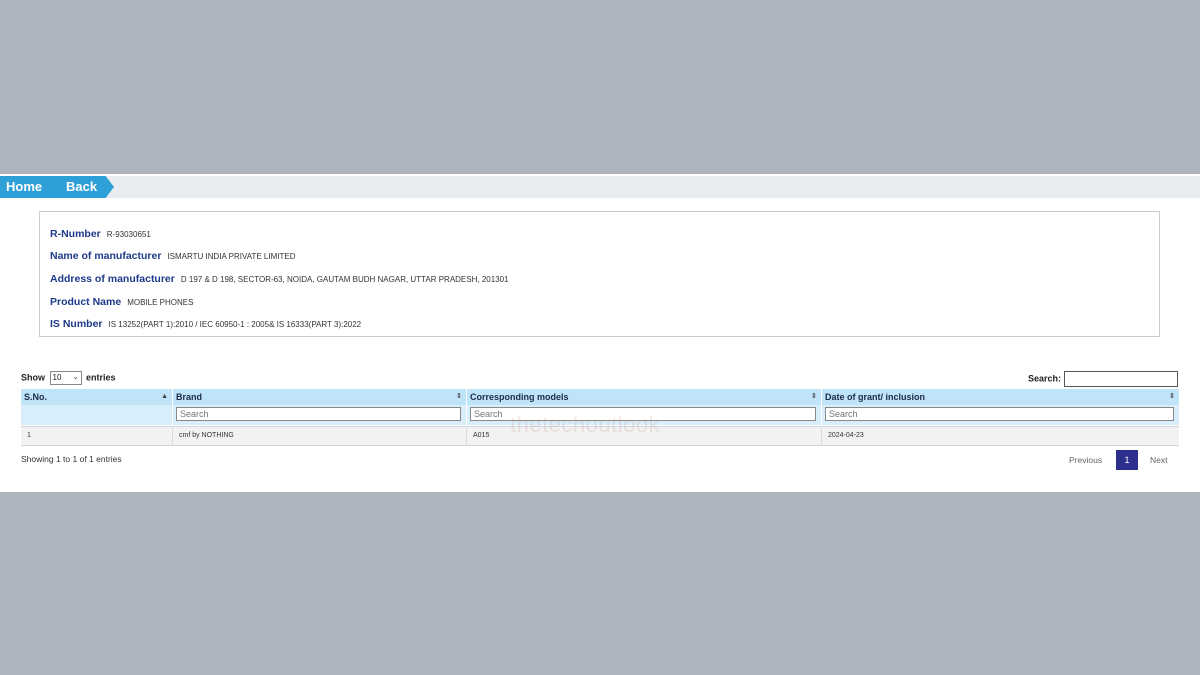 This screenshot has height=675, width=1200. What do you see at coordinates (1000, 397) in the screenshot?
I see `header-date: Date of grant/ inclusion ⇕` at bounding box center [1000, 397].